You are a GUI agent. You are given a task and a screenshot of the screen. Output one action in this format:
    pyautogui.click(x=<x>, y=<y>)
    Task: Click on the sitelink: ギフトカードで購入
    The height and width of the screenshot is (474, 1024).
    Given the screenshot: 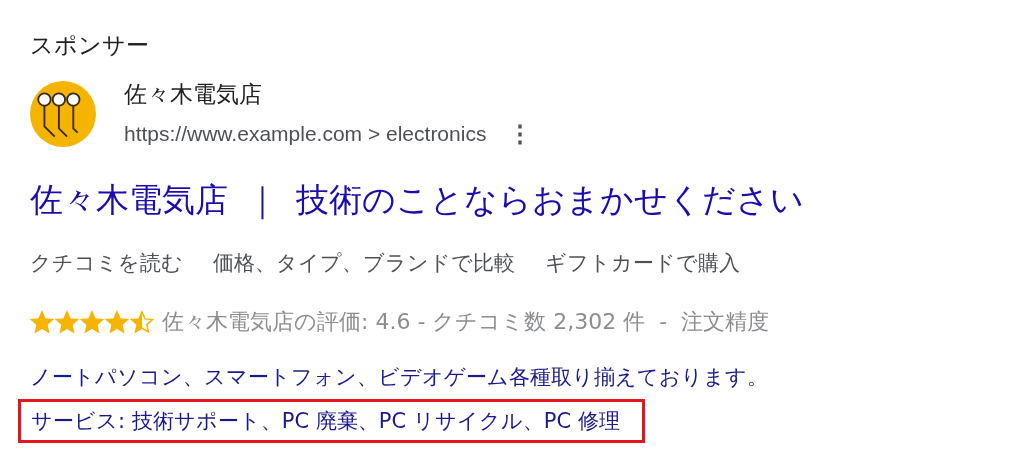 What is the action you would take?
    pyautogui.click(x=642, y=263)
    